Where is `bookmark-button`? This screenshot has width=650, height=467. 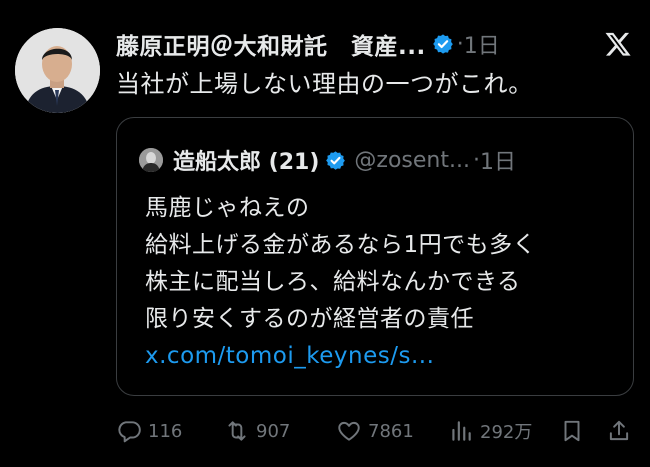
bookmark-button is located at coordinates (572, 431).